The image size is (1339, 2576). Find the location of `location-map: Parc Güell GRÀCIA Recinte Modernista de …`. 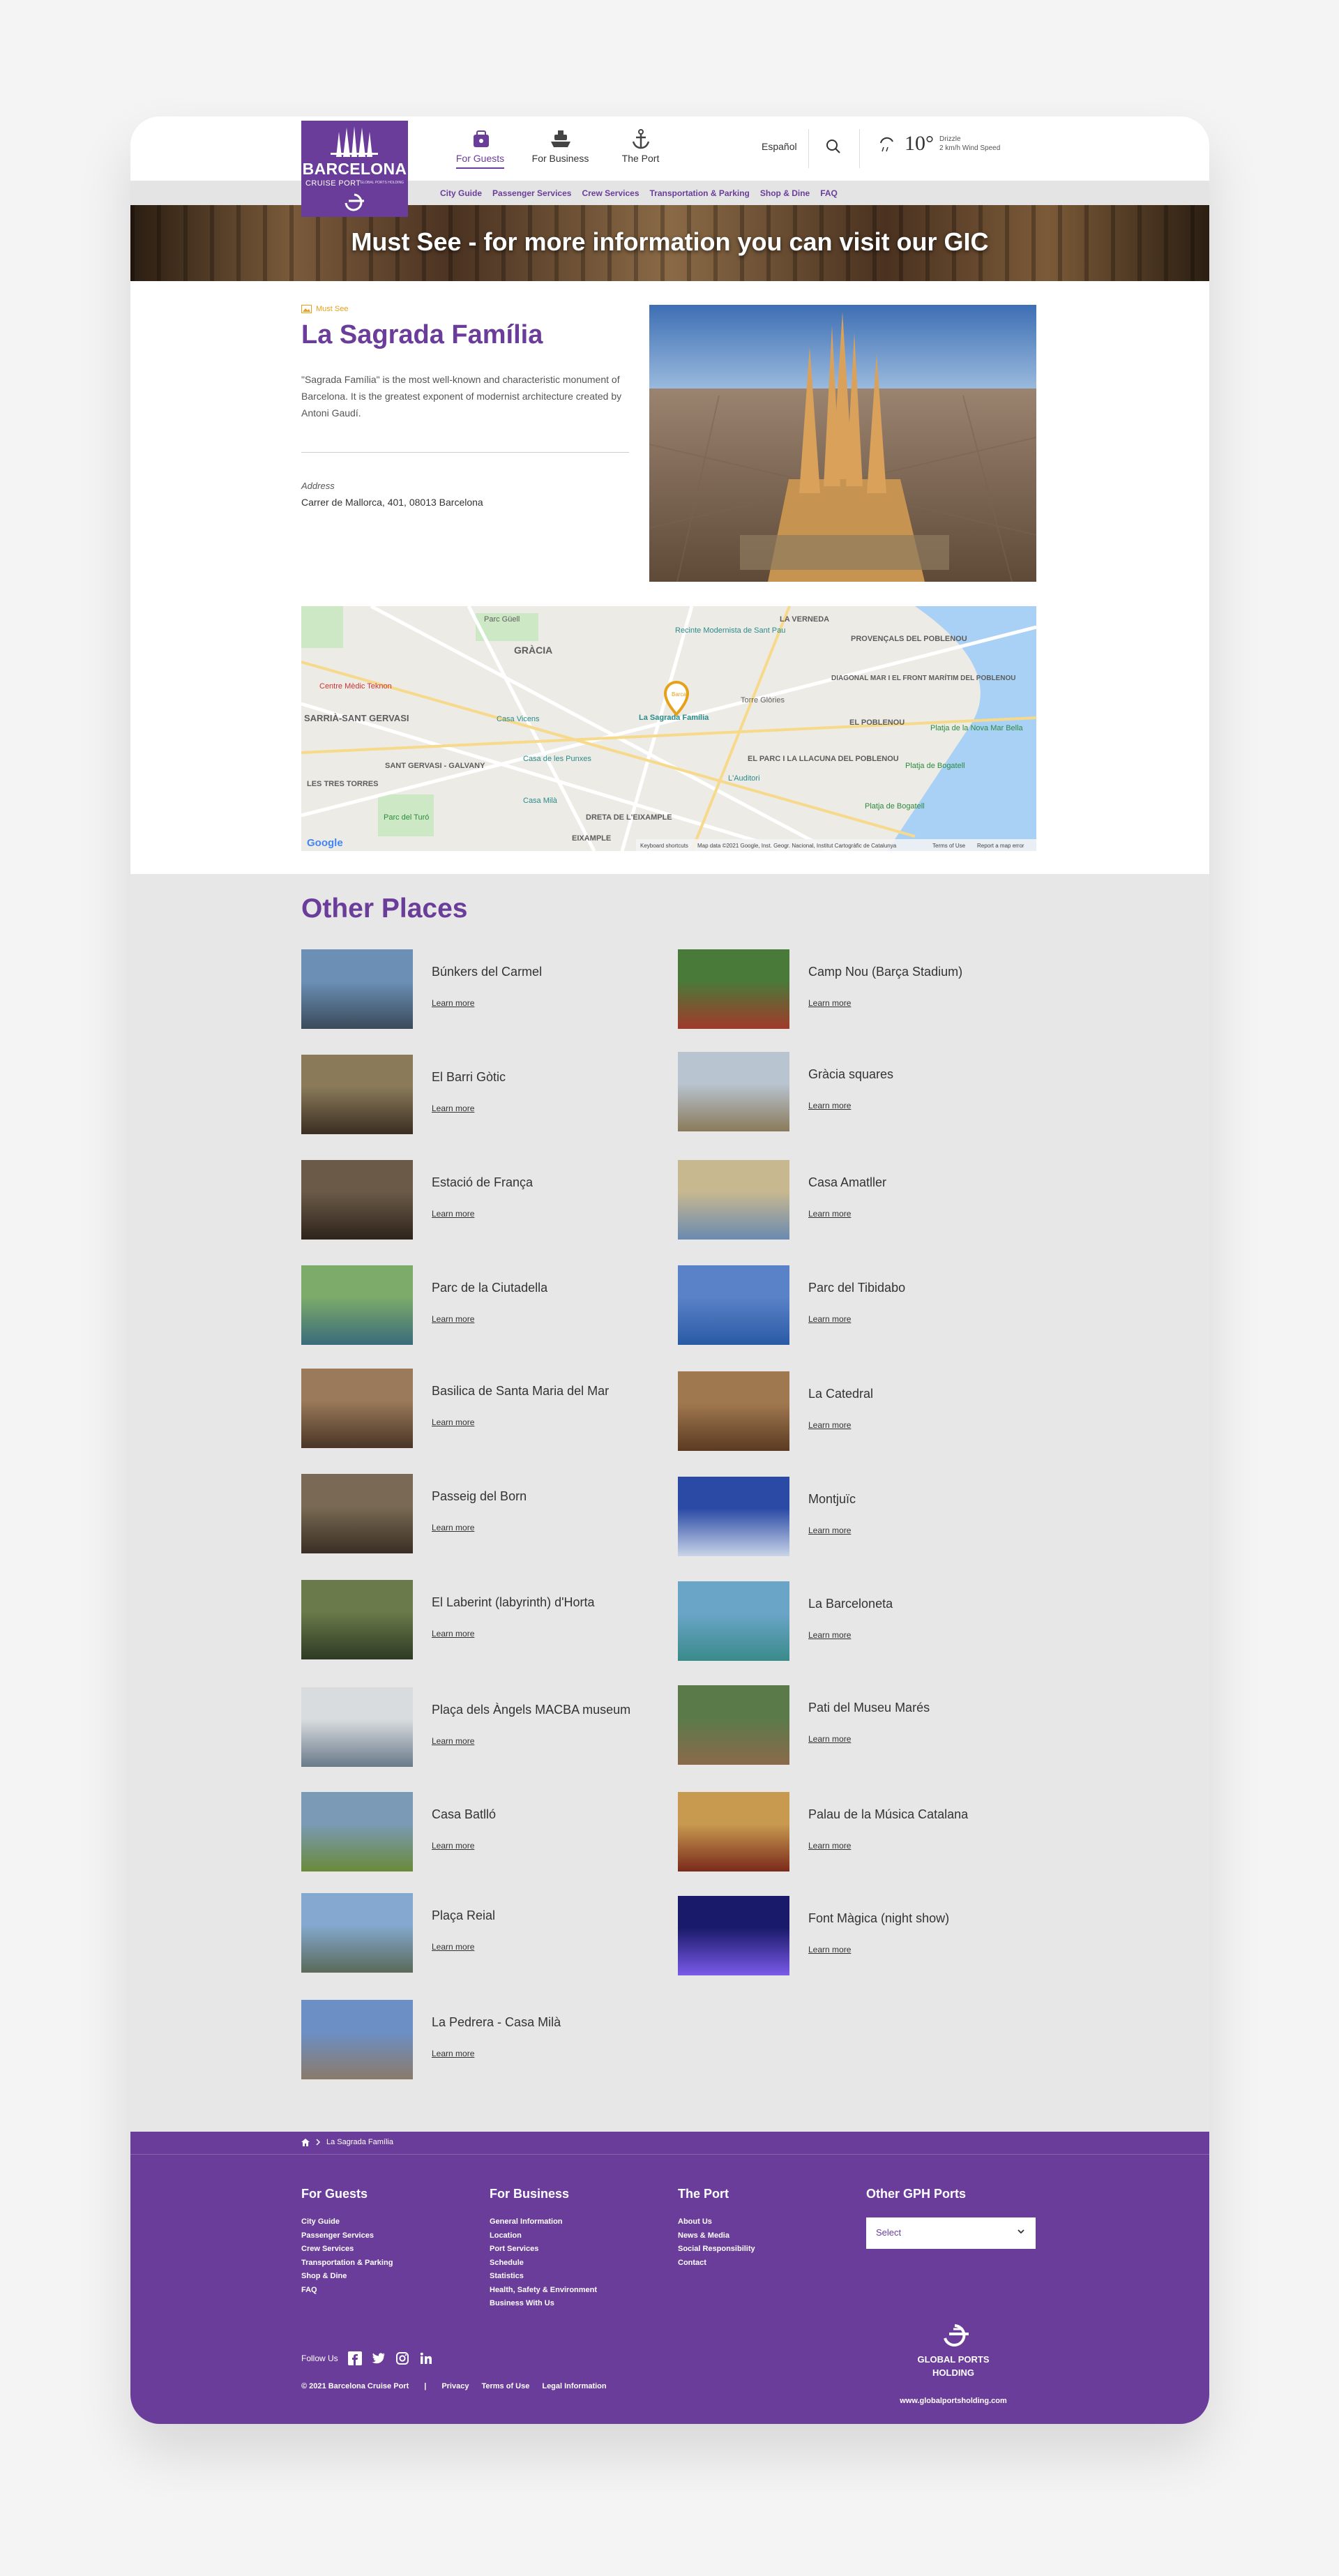

location-map: Parc Güell GRÀCIA Recinte Modernista de … is located at coordinates (668, 728).